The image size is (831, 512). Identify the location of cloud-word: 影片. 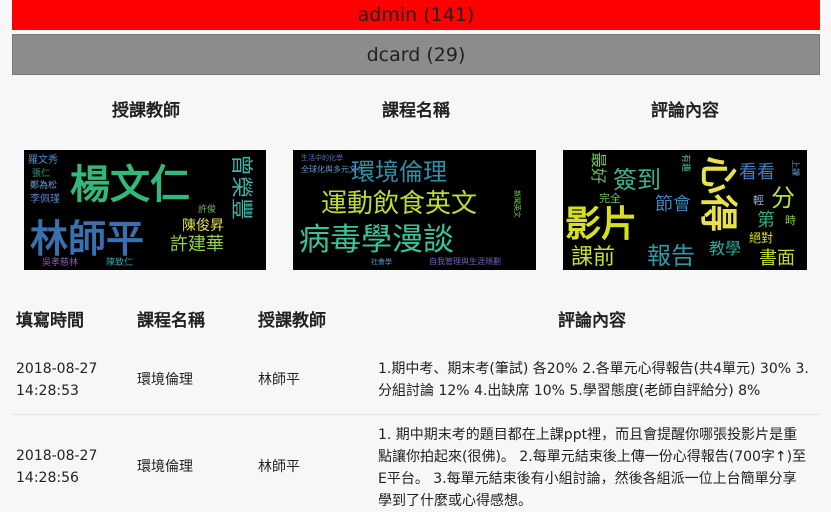
(601, 224).